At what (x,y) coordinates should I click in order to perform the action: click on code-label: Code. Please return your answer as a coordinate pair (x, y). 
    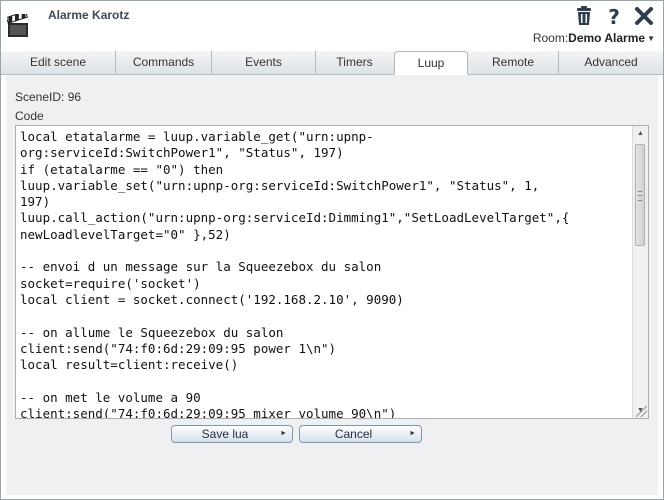
    Looking at the image, I should click on (29, 116).